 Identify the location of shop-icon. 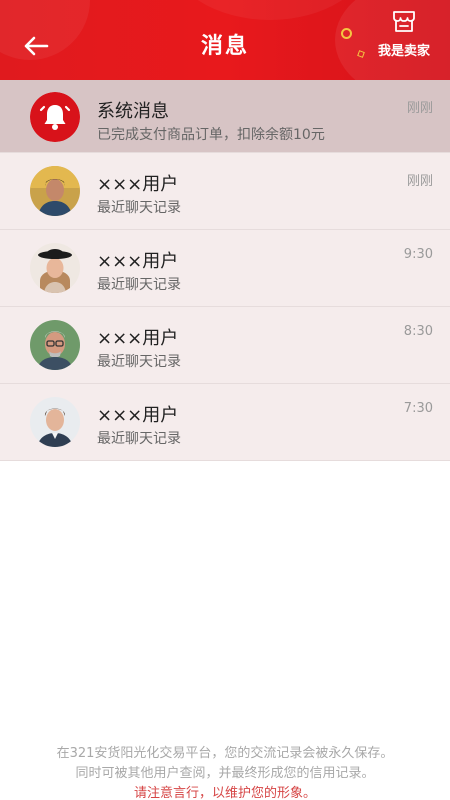
(404, 21).